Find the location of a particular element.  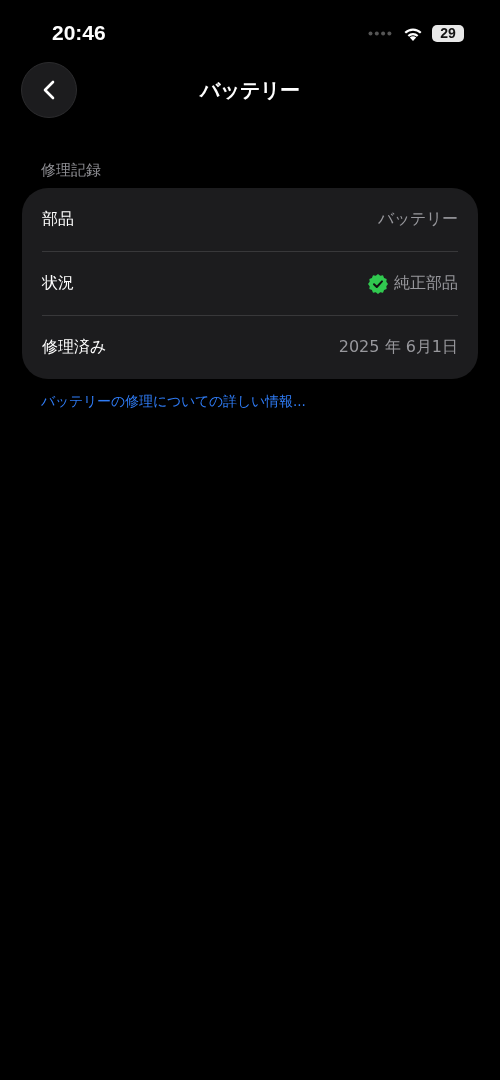

row-value: 2025 年 6月1日 is located at coordinates (398, 347).